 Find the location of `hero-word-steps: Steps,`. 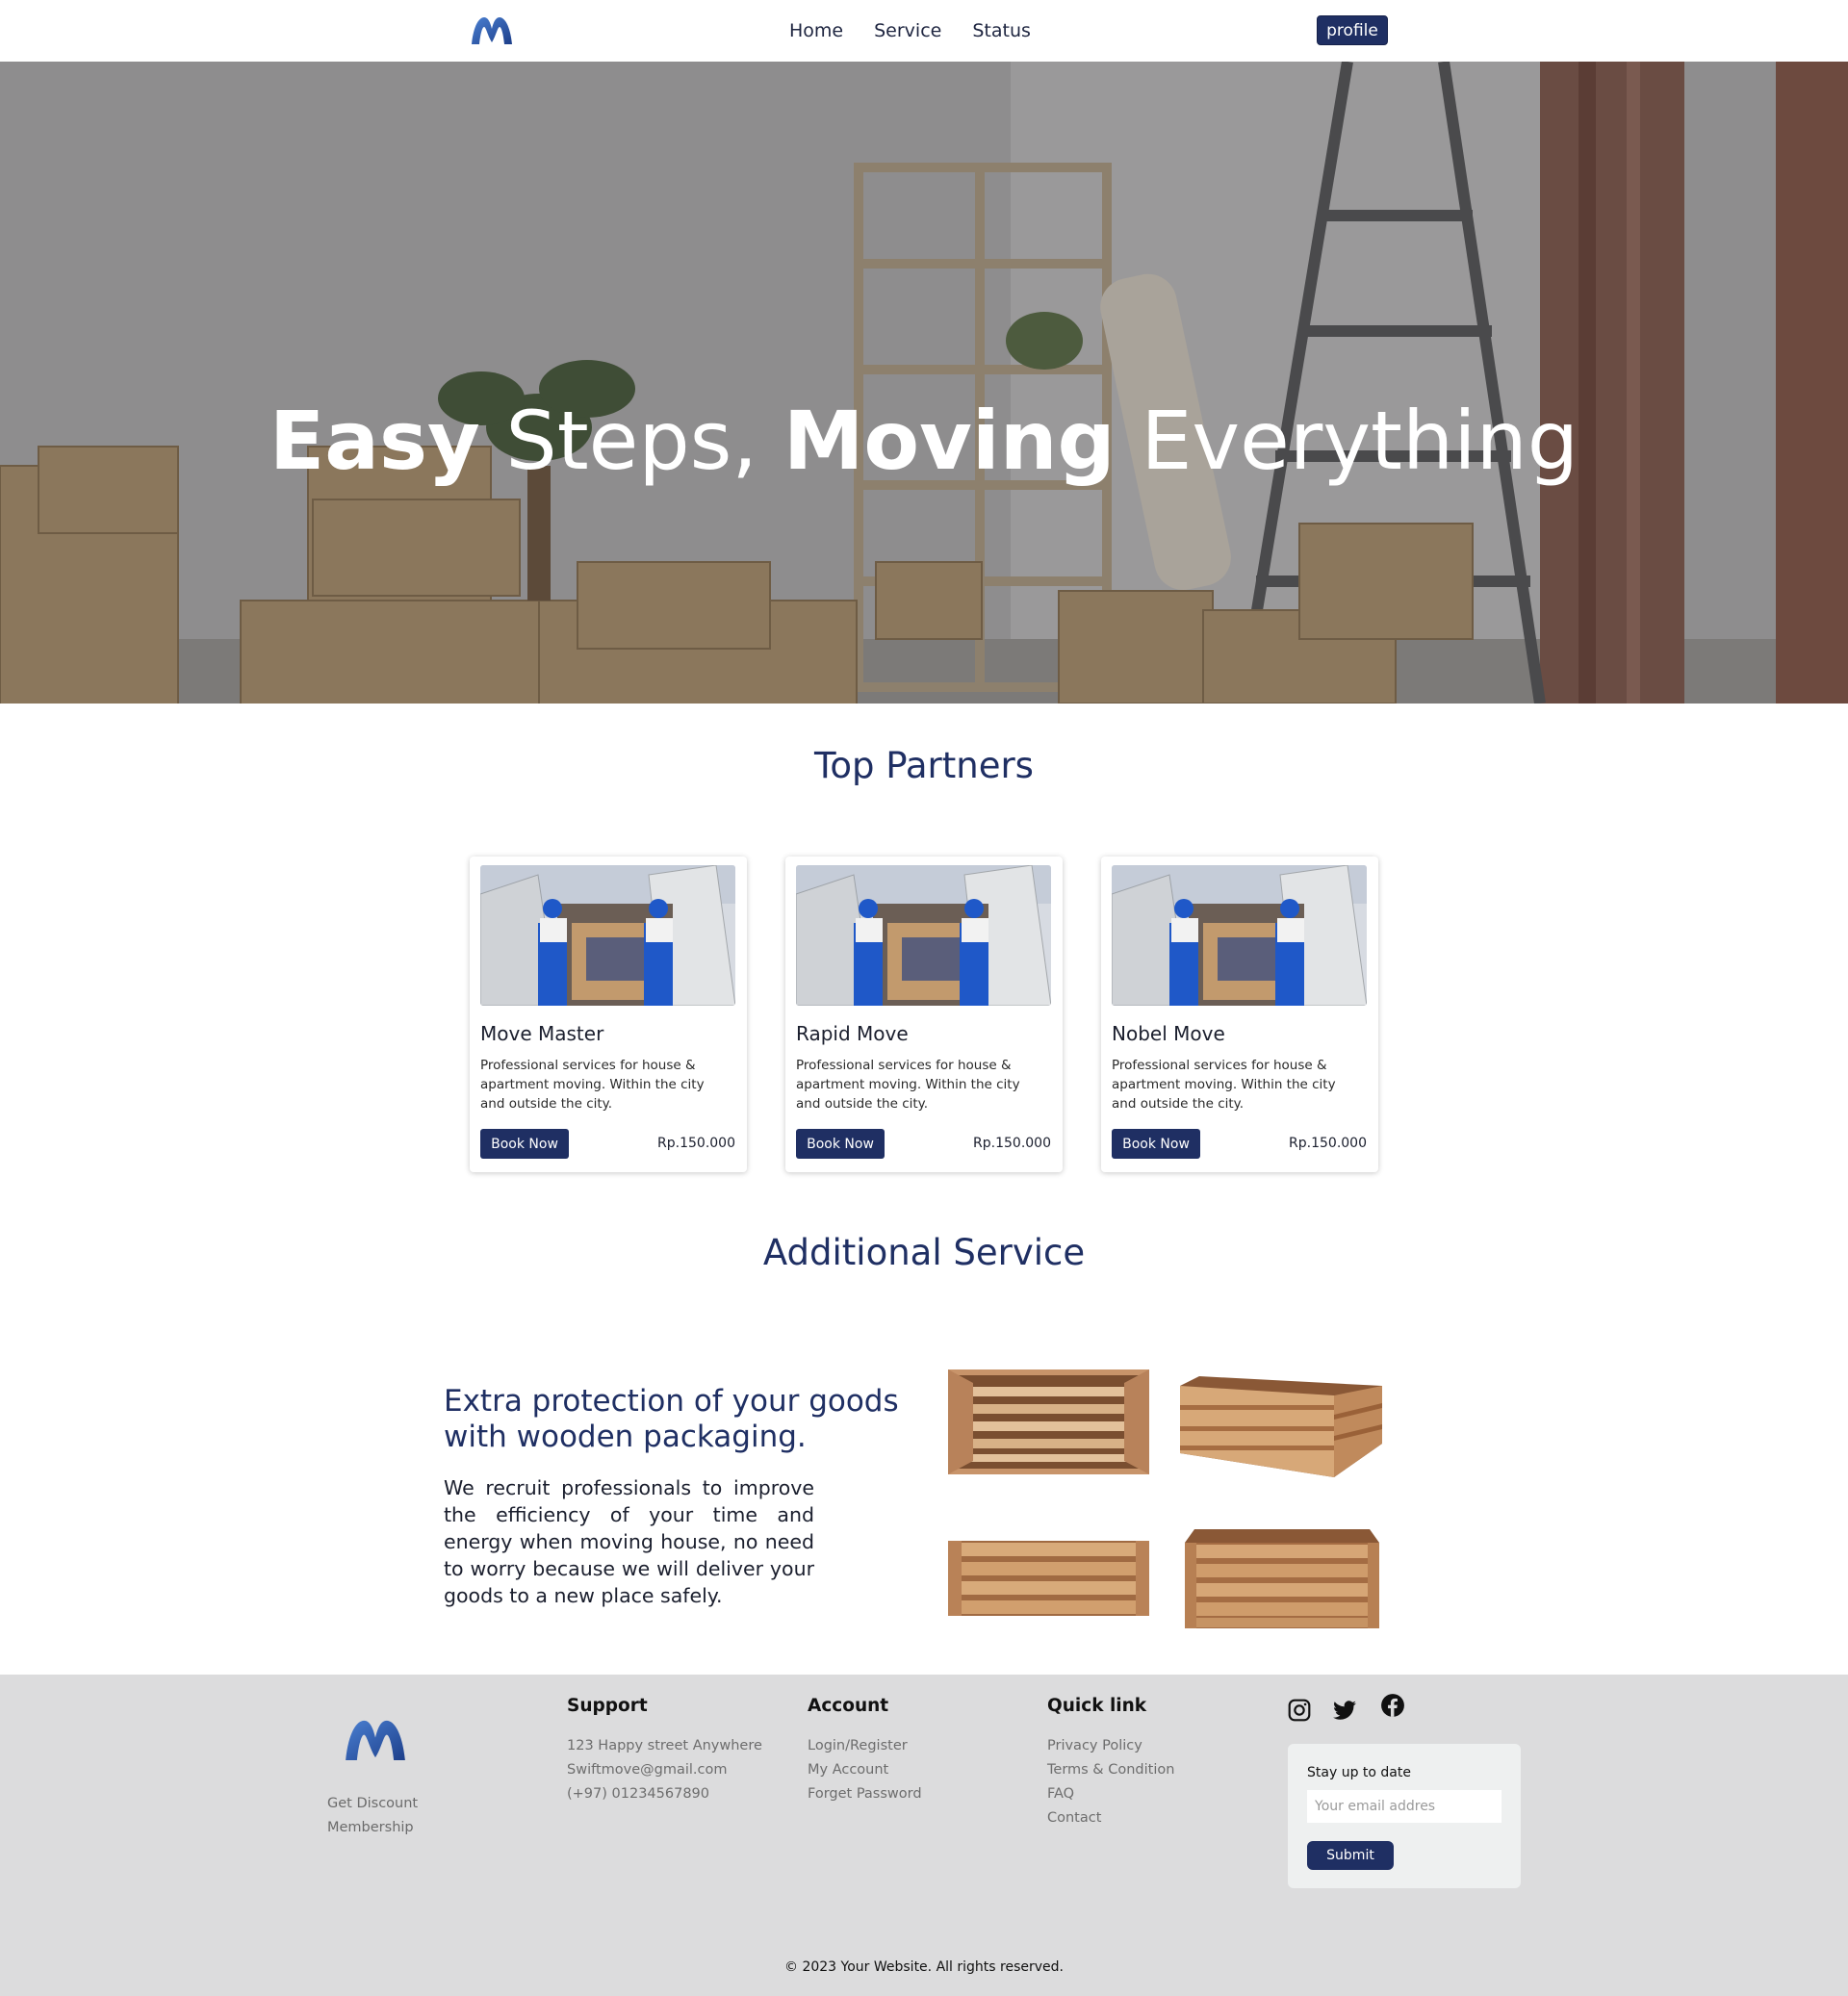

hero-word-steps: Steps, is located at coordinates (631, 441).